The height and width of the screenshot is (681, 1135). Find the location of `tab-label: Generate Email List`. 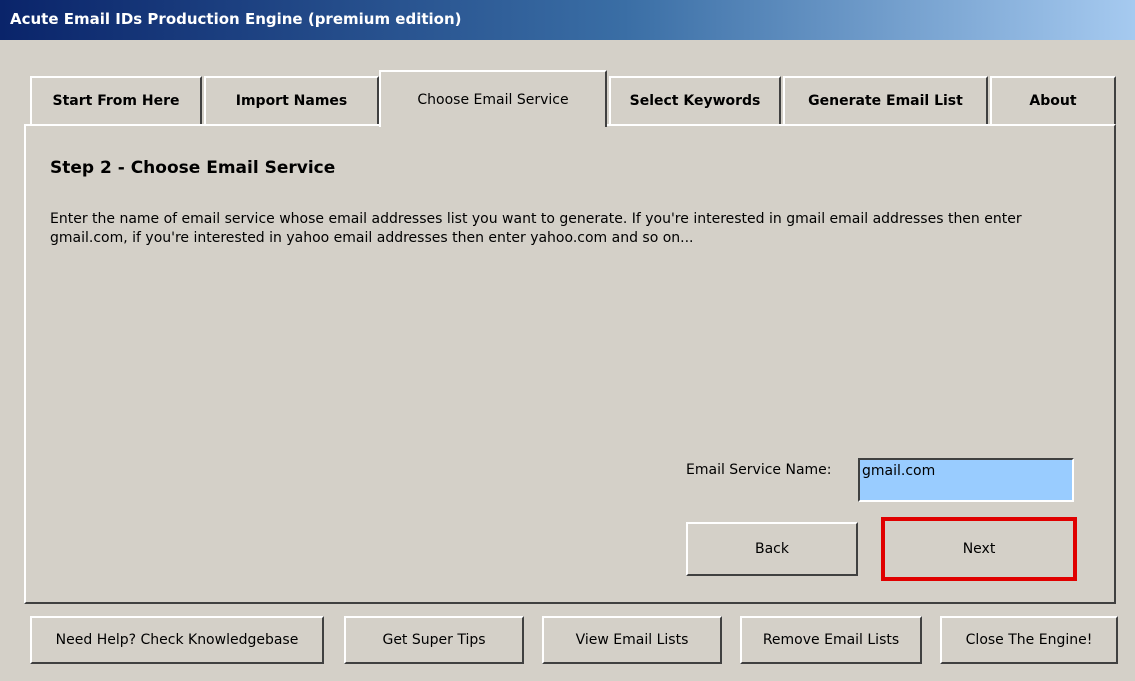

tab-label: Generate Email List is located at coordinates (885, 101).